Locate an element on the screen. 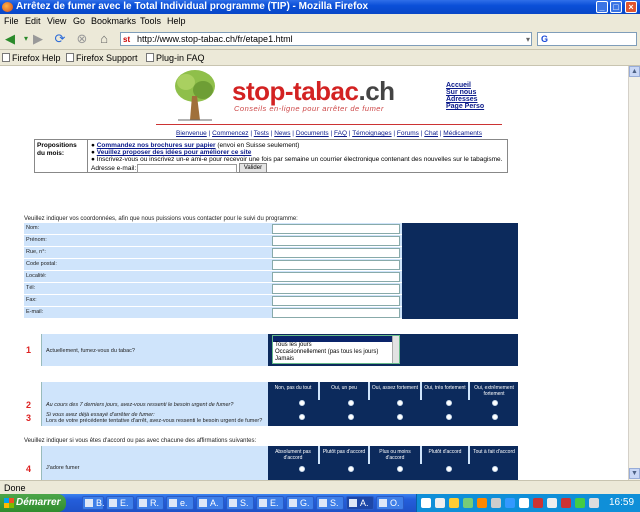  fax-input is located at coordinates (336, 301).